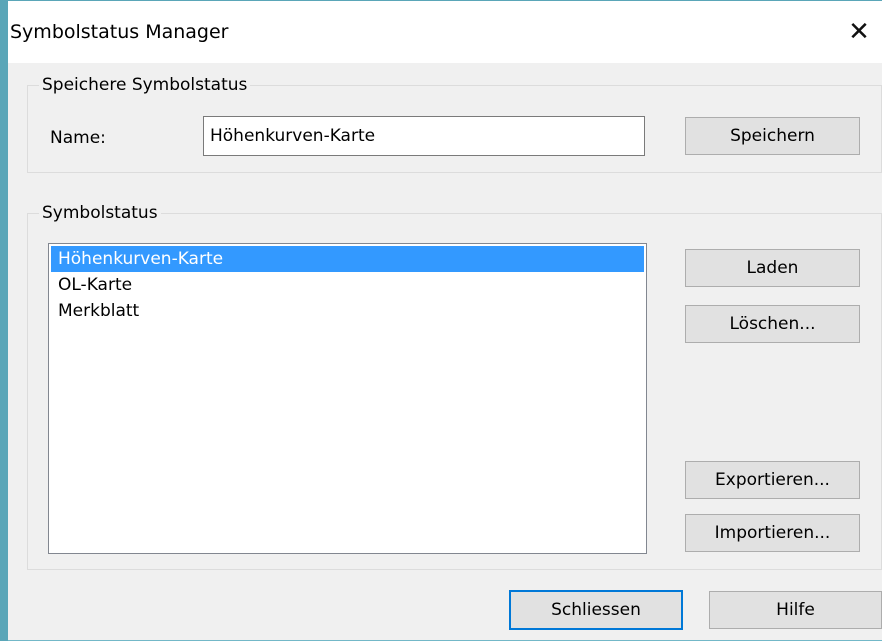 This screenshot has height=641, width=882. I want to click on save-button: Speichern, so click(772, 136).